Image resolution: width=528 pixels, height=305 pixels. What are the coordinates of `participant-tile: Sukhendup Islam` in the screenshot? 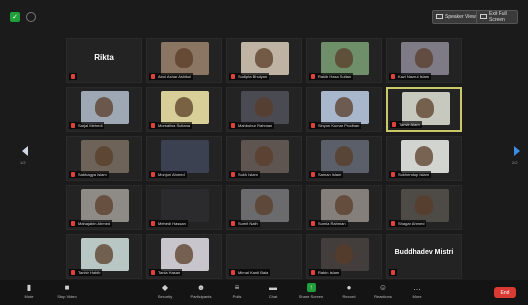 It's located at (424, 158).